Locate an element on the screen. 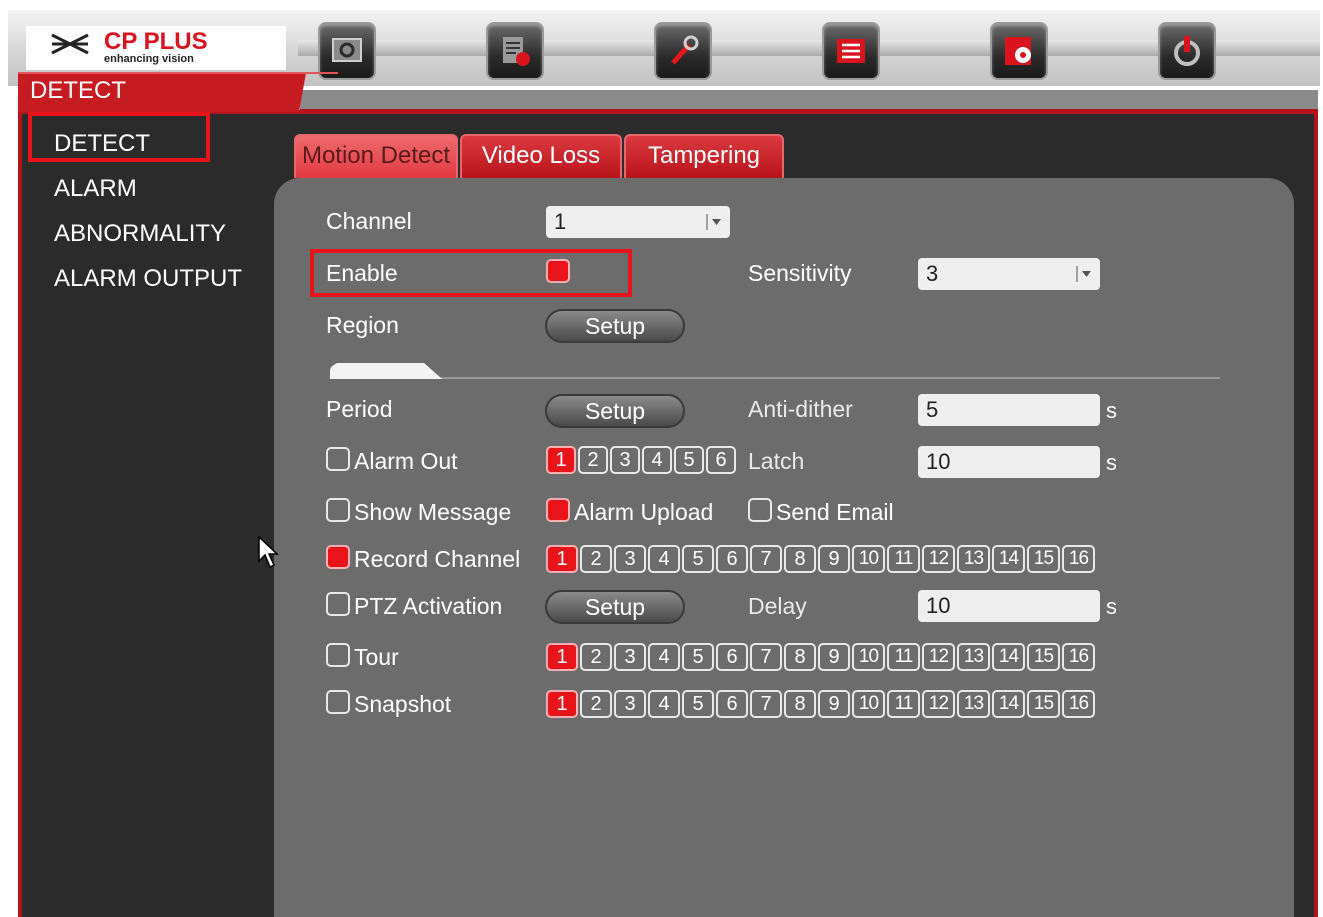 The image size is (1323, 917). snapshot-channel-8: 8 is located at coordinates (800, 704).